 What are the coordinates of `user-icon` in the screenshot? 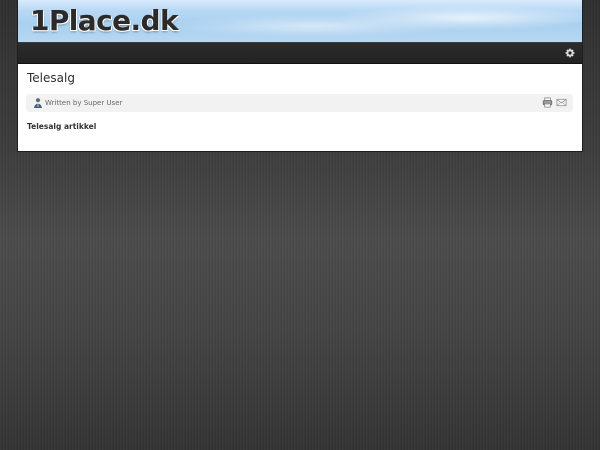 It's located at (38, 103).